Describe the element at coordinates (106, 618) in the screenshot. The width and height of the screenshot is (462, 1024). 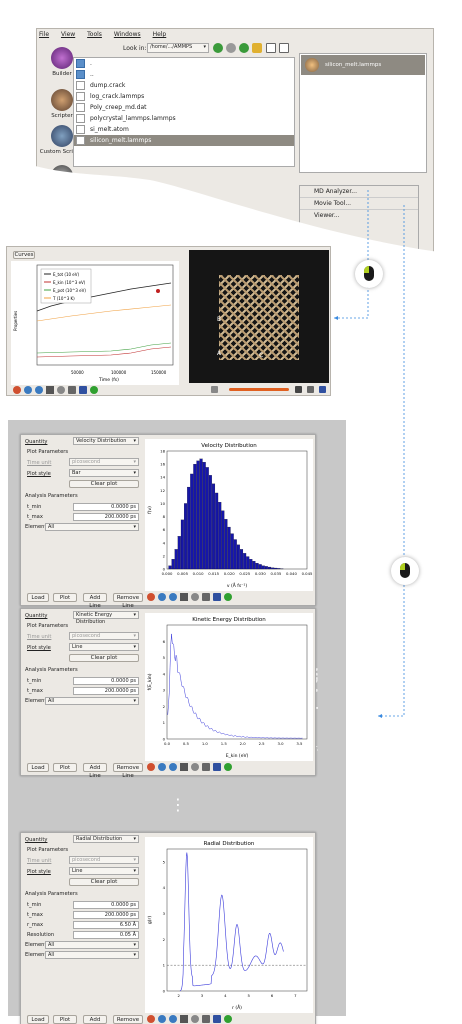
I see `quantity-combo: Kinetic Energy Distribution` at that location.